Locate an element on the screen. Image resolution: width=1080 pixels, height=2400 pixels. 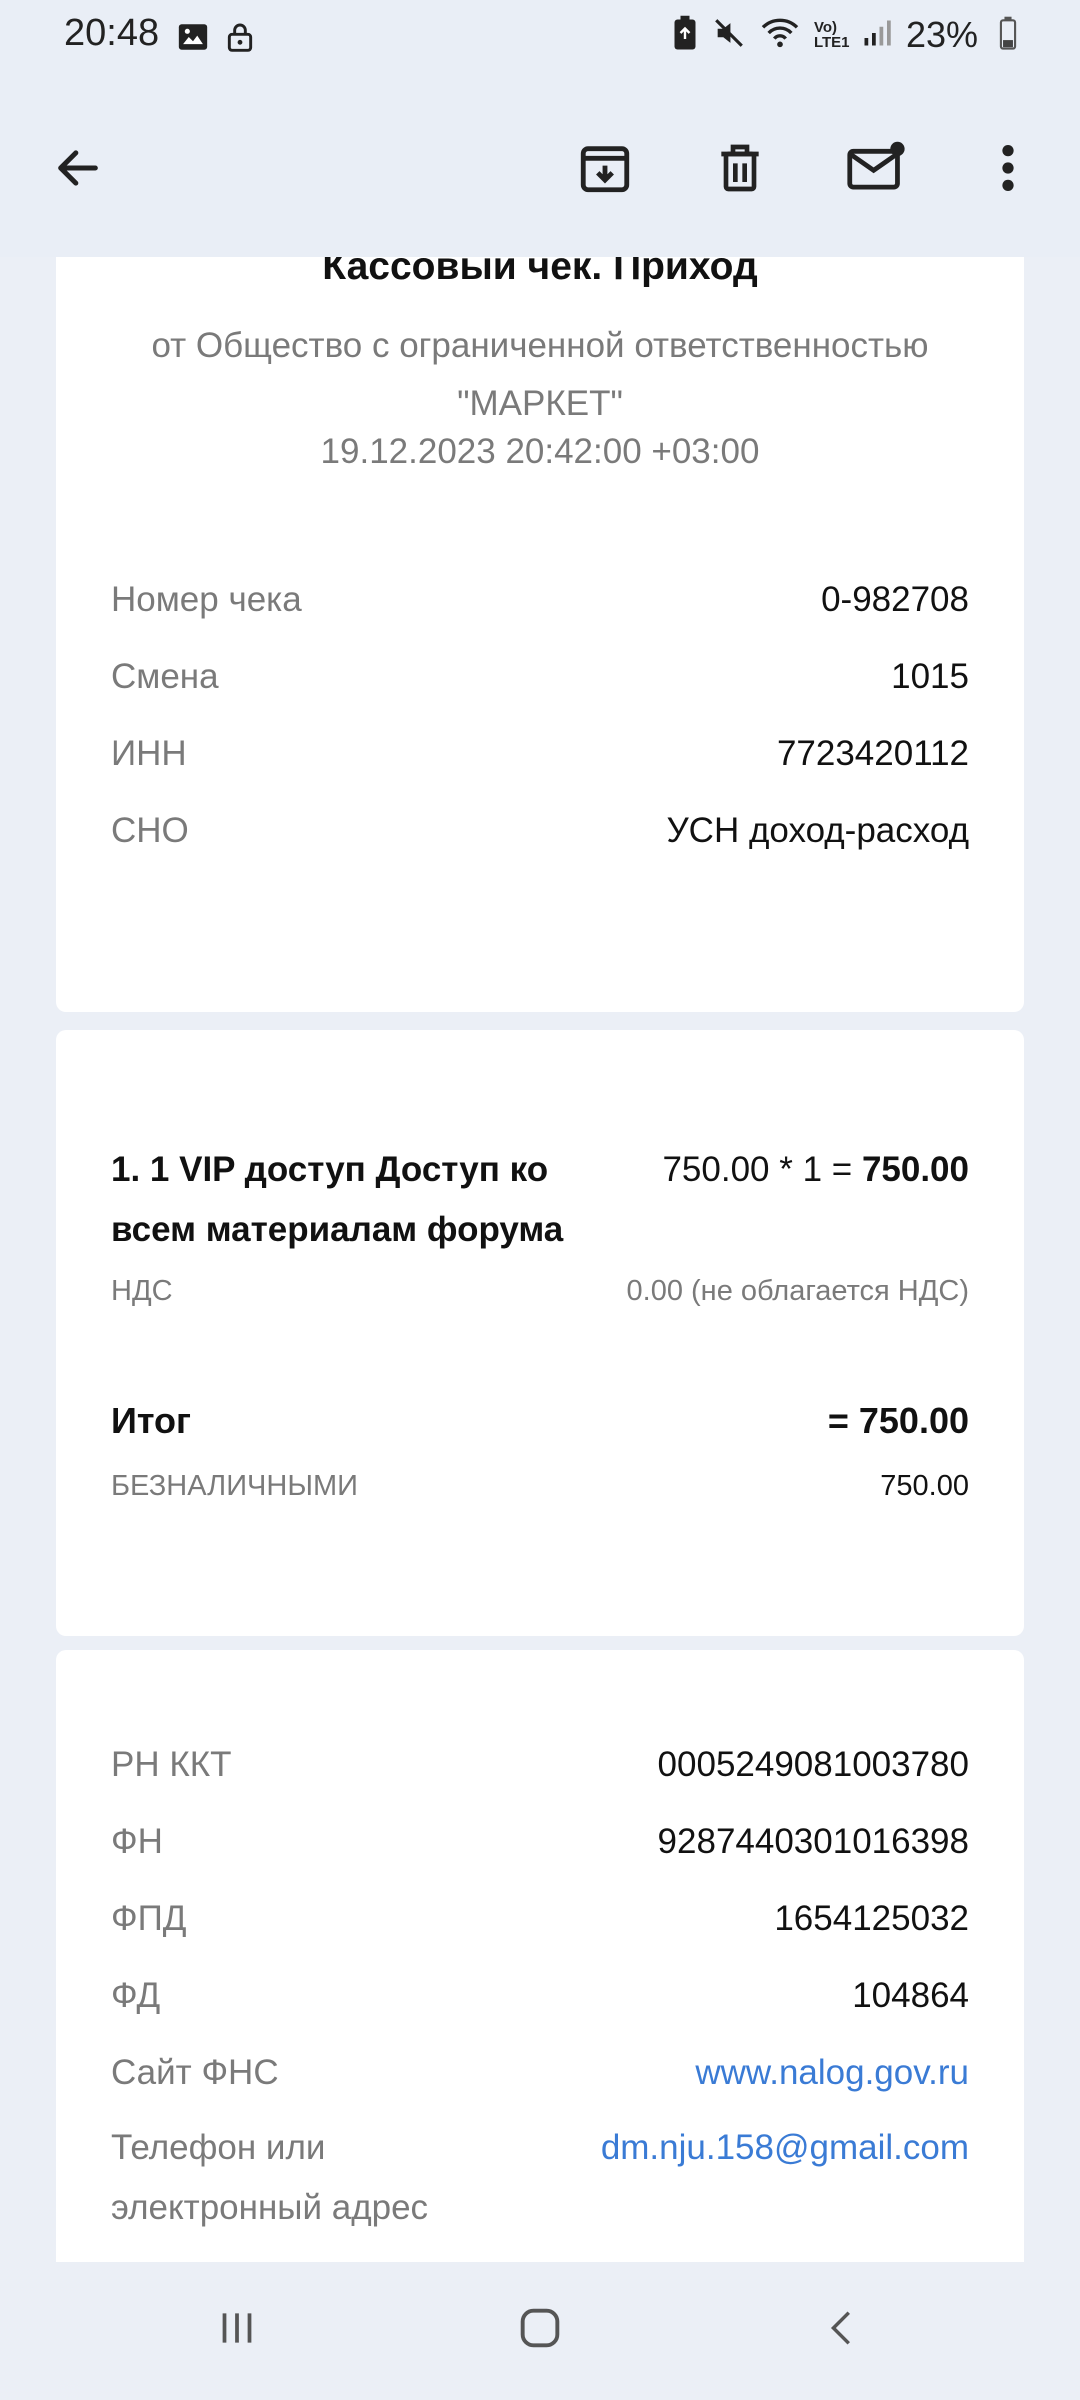
gallery-icon is located at coordinates (193, 39).